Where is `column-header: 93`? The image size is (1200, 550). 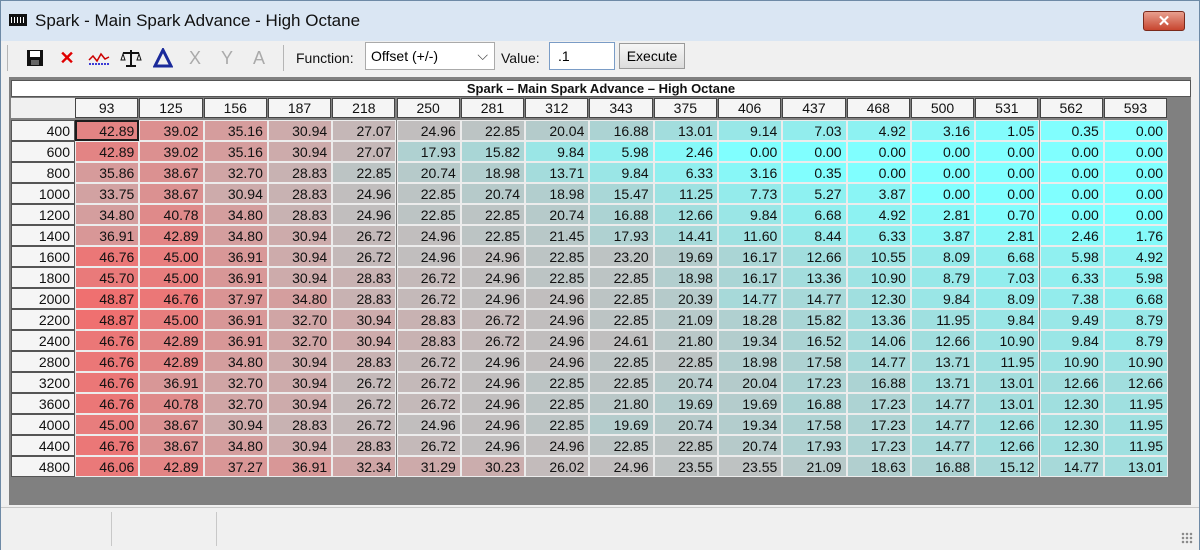
column-header: 93 is located at coordinates (107, 108).